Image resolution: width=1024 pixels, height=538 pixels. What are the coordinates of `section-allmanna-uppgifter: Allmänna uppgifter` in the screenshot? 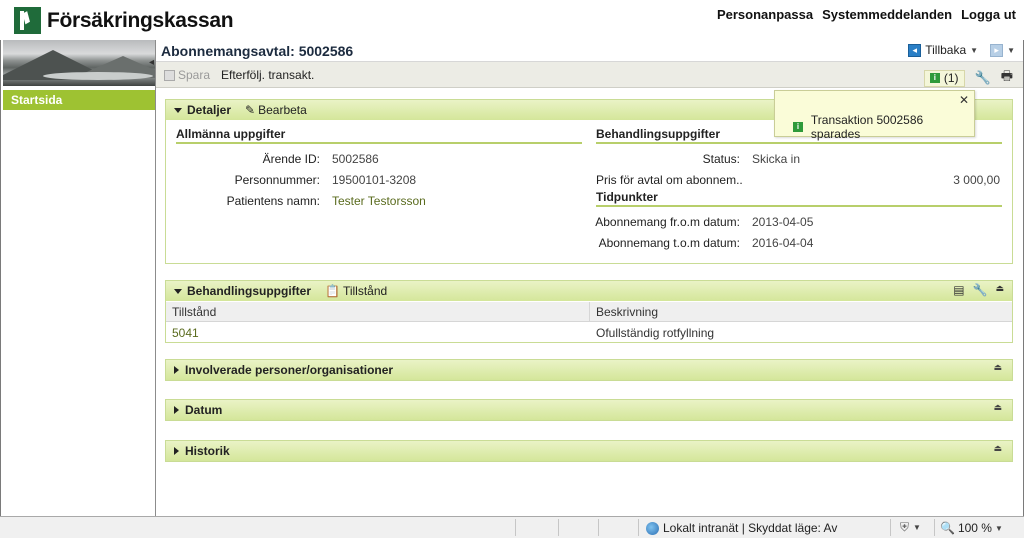 It's located at (379, 135).